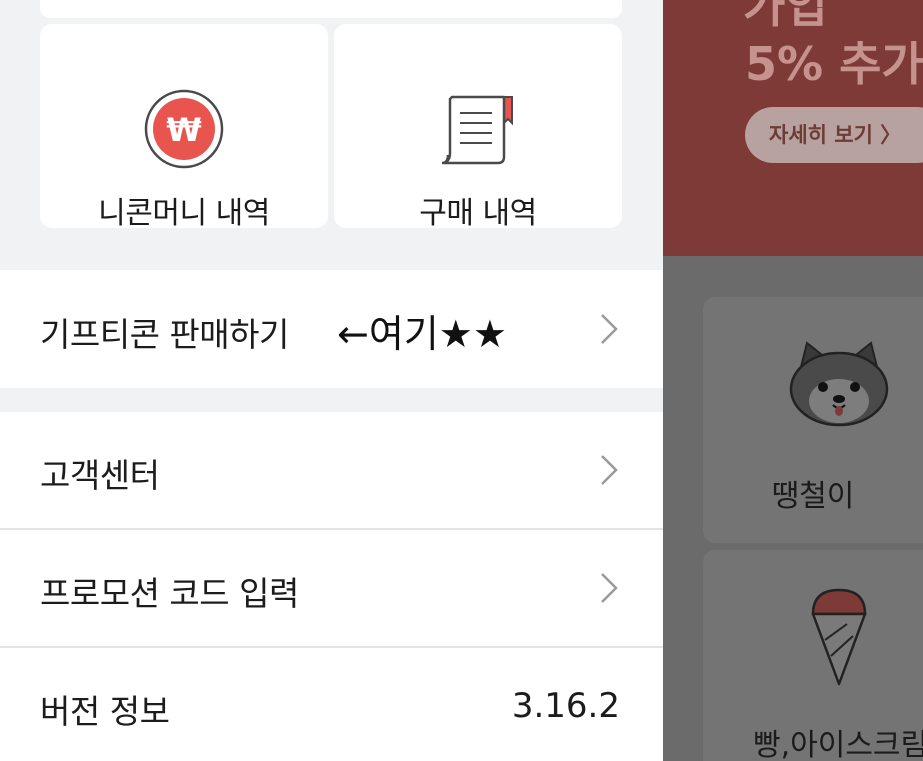 Image resolution: width=923 pixels, height=761 pixels. What do you see at coordinates (834, 64) in the screenshot?
I see `promo-banner-line2: 5% 추가` at bounding box center [834, 64].